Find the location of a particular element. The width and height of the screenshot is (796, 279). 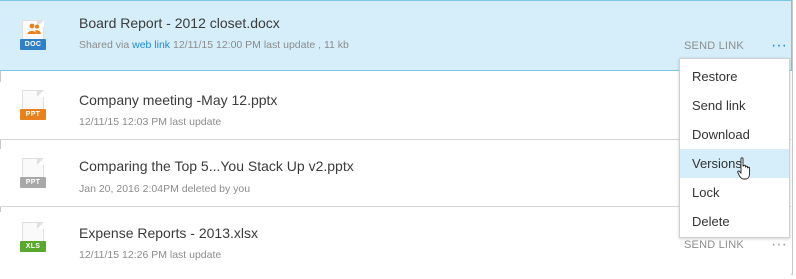

menu-item-download: Download is located at coordinates (734, 134).